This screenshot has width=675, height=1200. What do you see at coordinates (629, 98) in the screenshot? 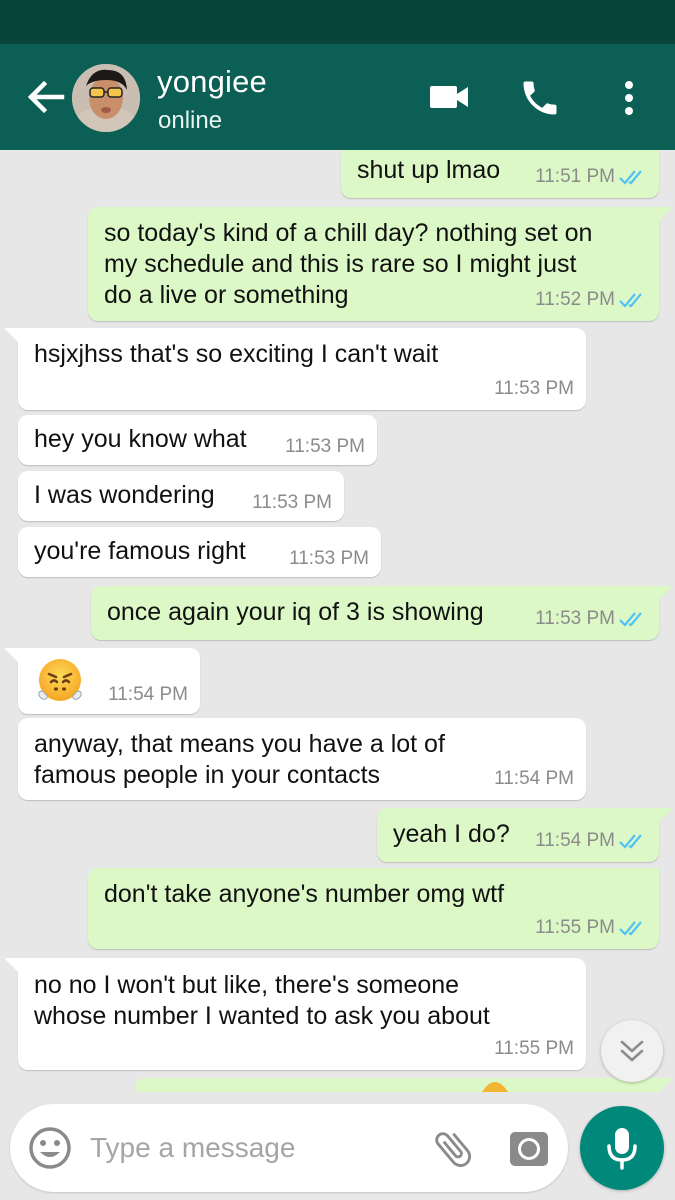
I see `more-options-icon` at bounding box center [629, 98].